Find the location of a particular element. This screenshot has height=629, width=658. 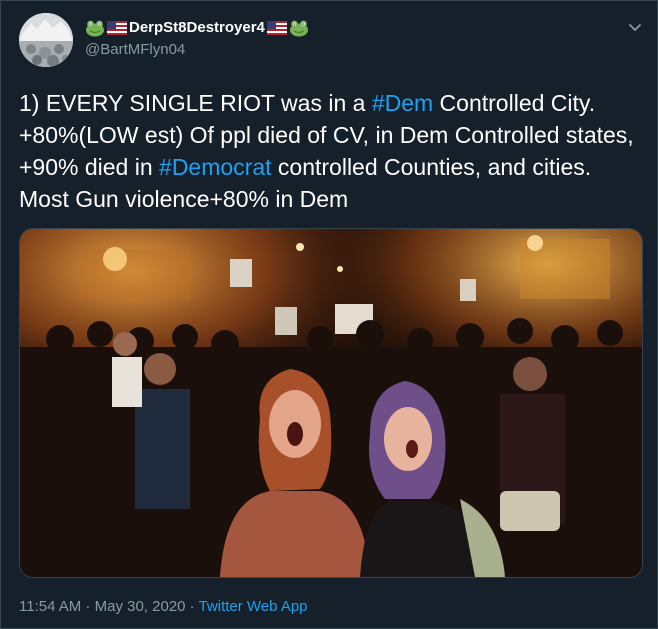

display-name: DerpSt8Destroyer4 is located at coordinates (197, 28).